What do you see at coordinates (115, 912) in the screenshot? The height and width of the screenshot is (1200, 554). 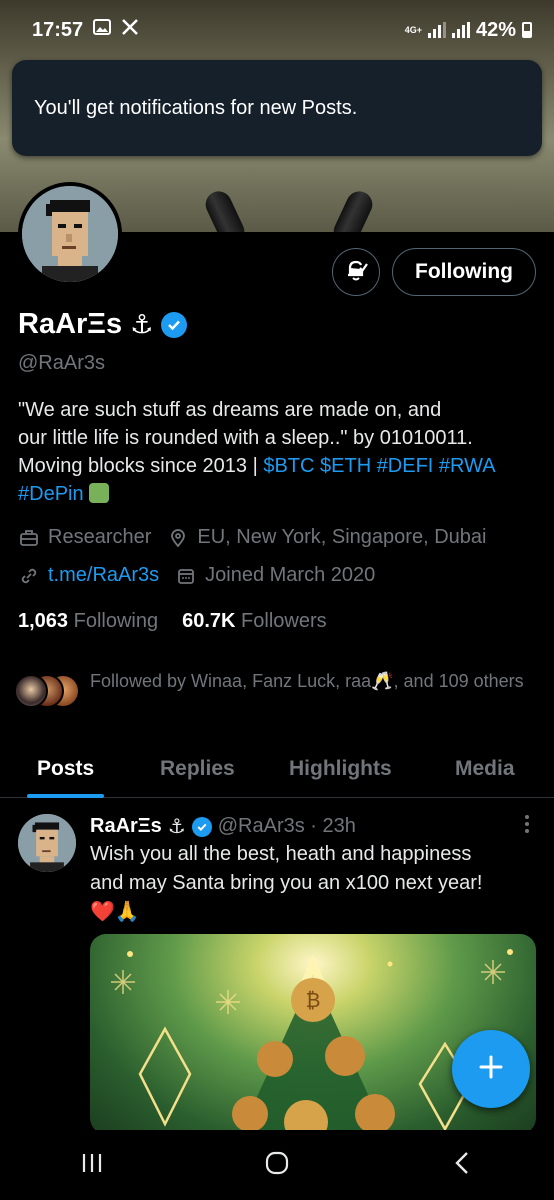 I see `post-emojis: ❤️🙏` at bounding box center [115, 912].